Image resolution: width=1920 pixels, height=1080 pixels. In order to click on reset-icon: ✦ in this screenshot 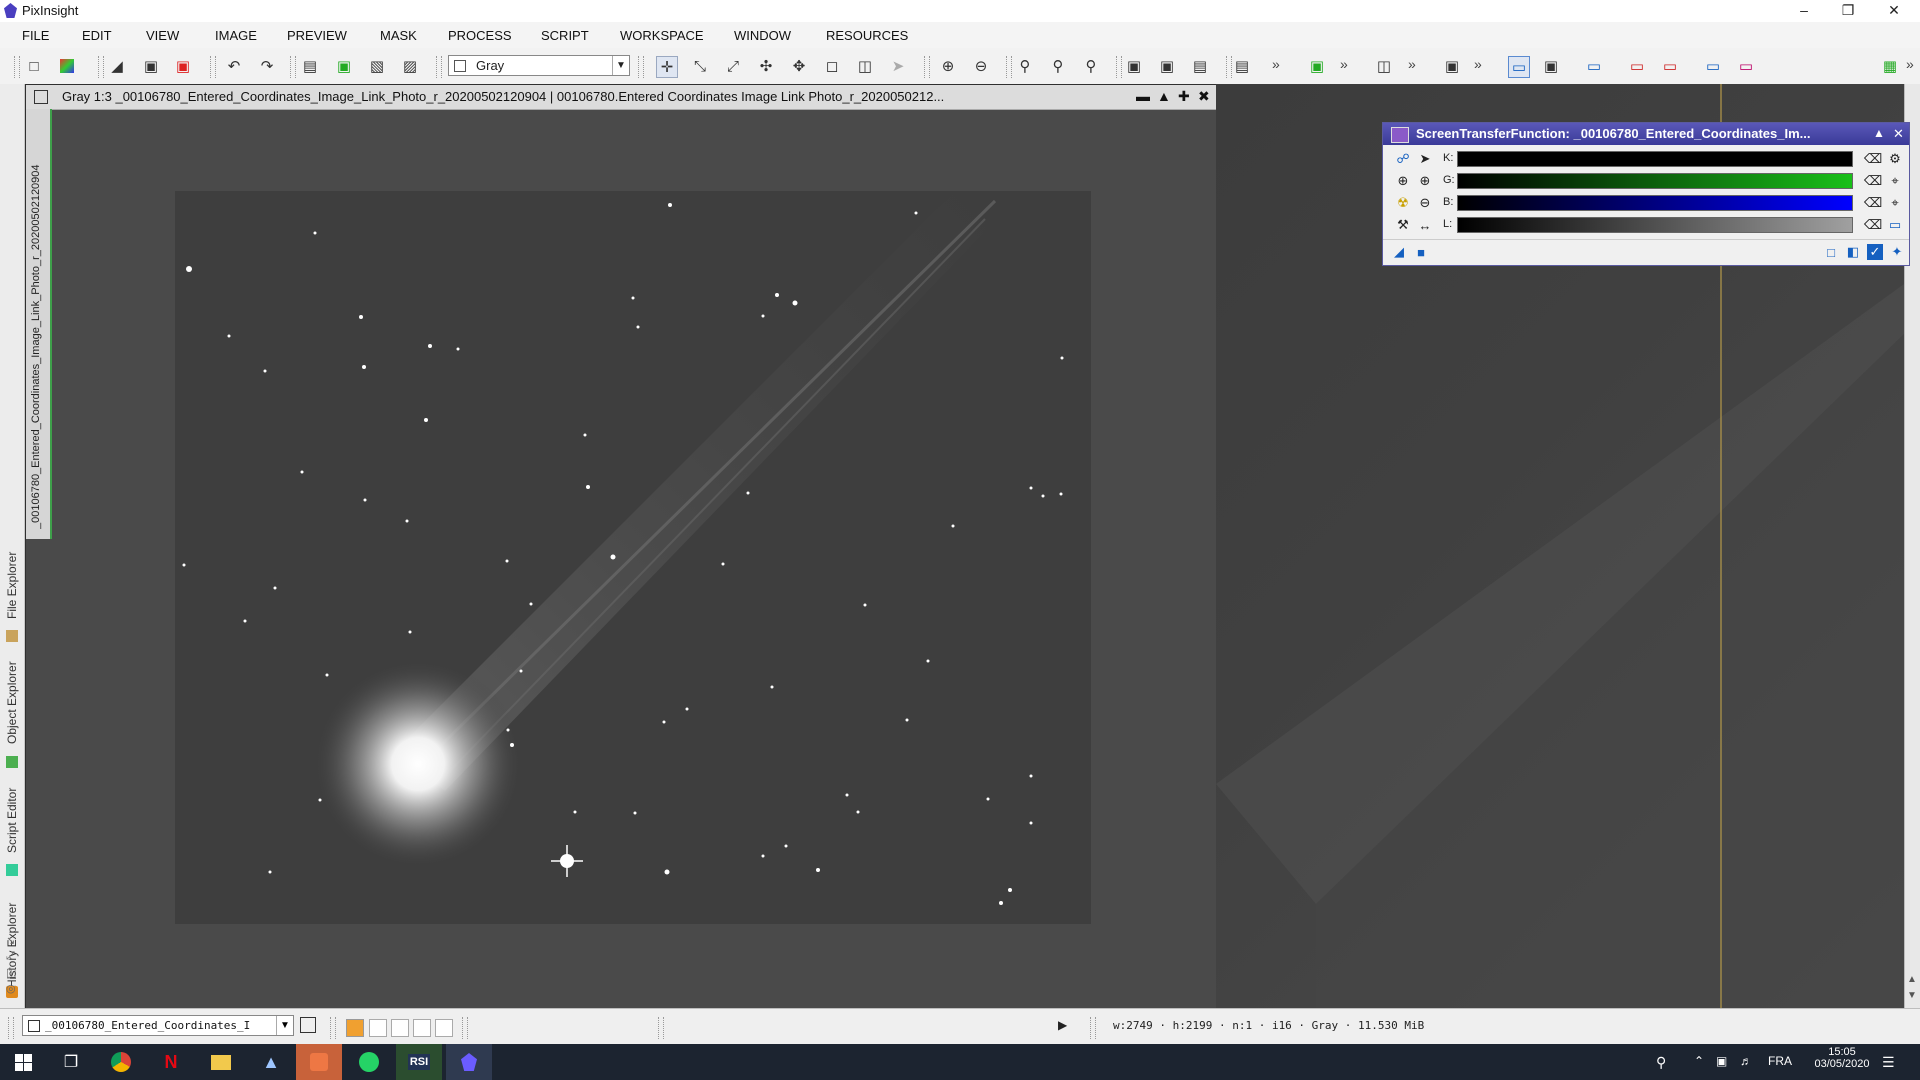, I will do `click(1897, 252)`.